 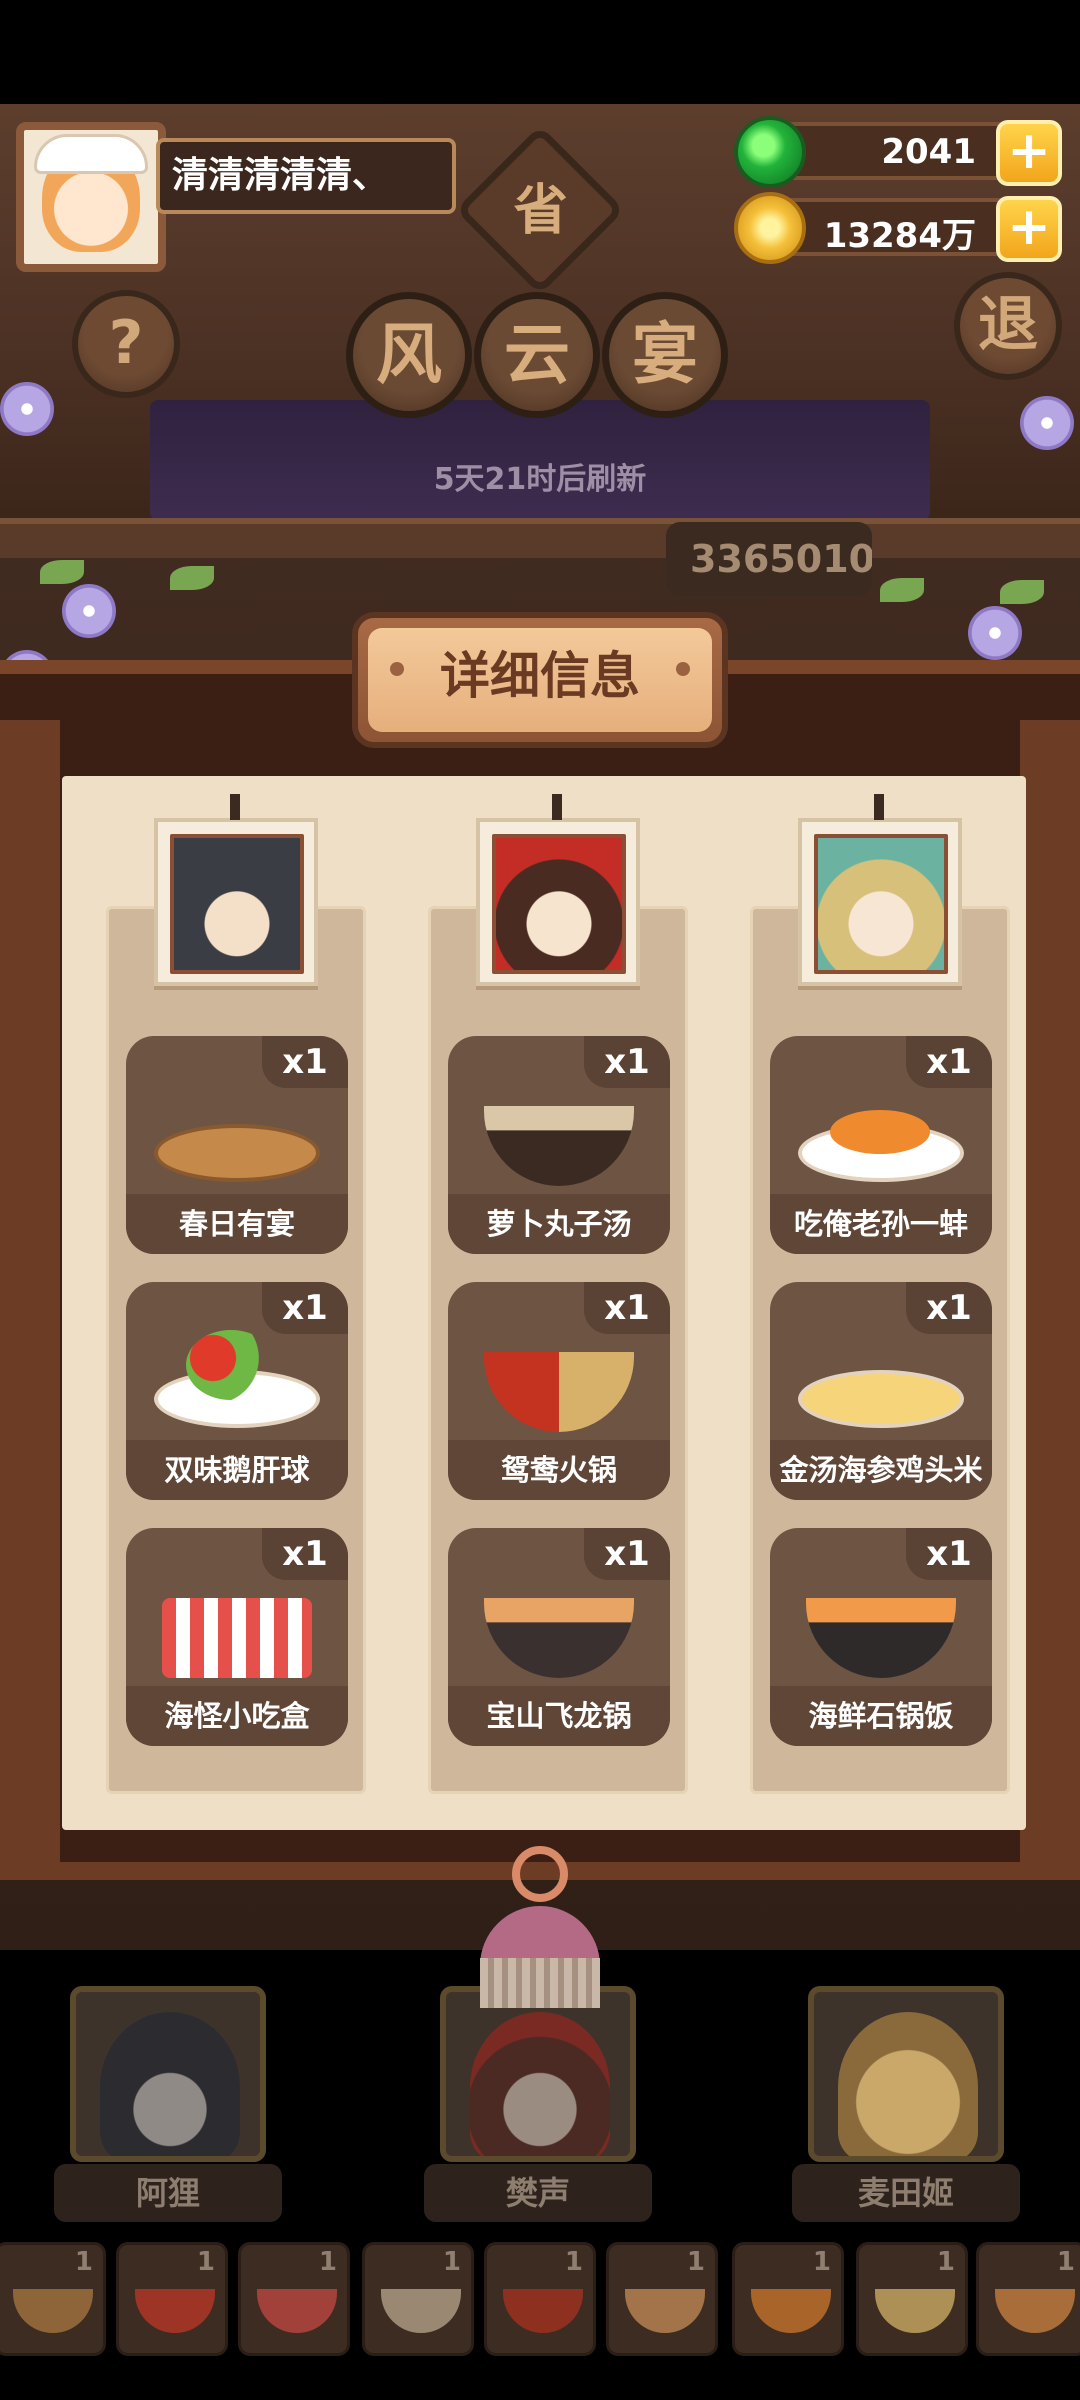 I want to click on dish-card: x1 金汤海参鸡头米, so click(x=881, y=1391).